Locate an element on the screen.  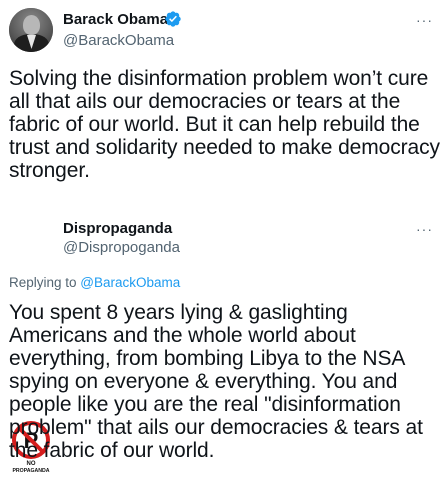
author-name: Dispropaganda is located at coordinates (117, 228).